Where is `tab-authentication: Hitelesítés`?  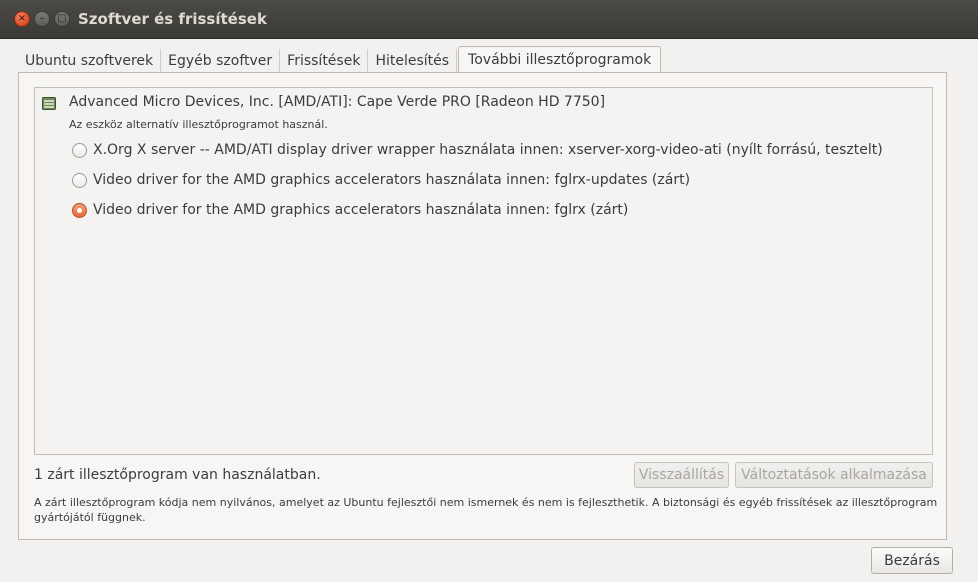
tab-authentication: Hitelesítés is located at coordinates (413, 61).